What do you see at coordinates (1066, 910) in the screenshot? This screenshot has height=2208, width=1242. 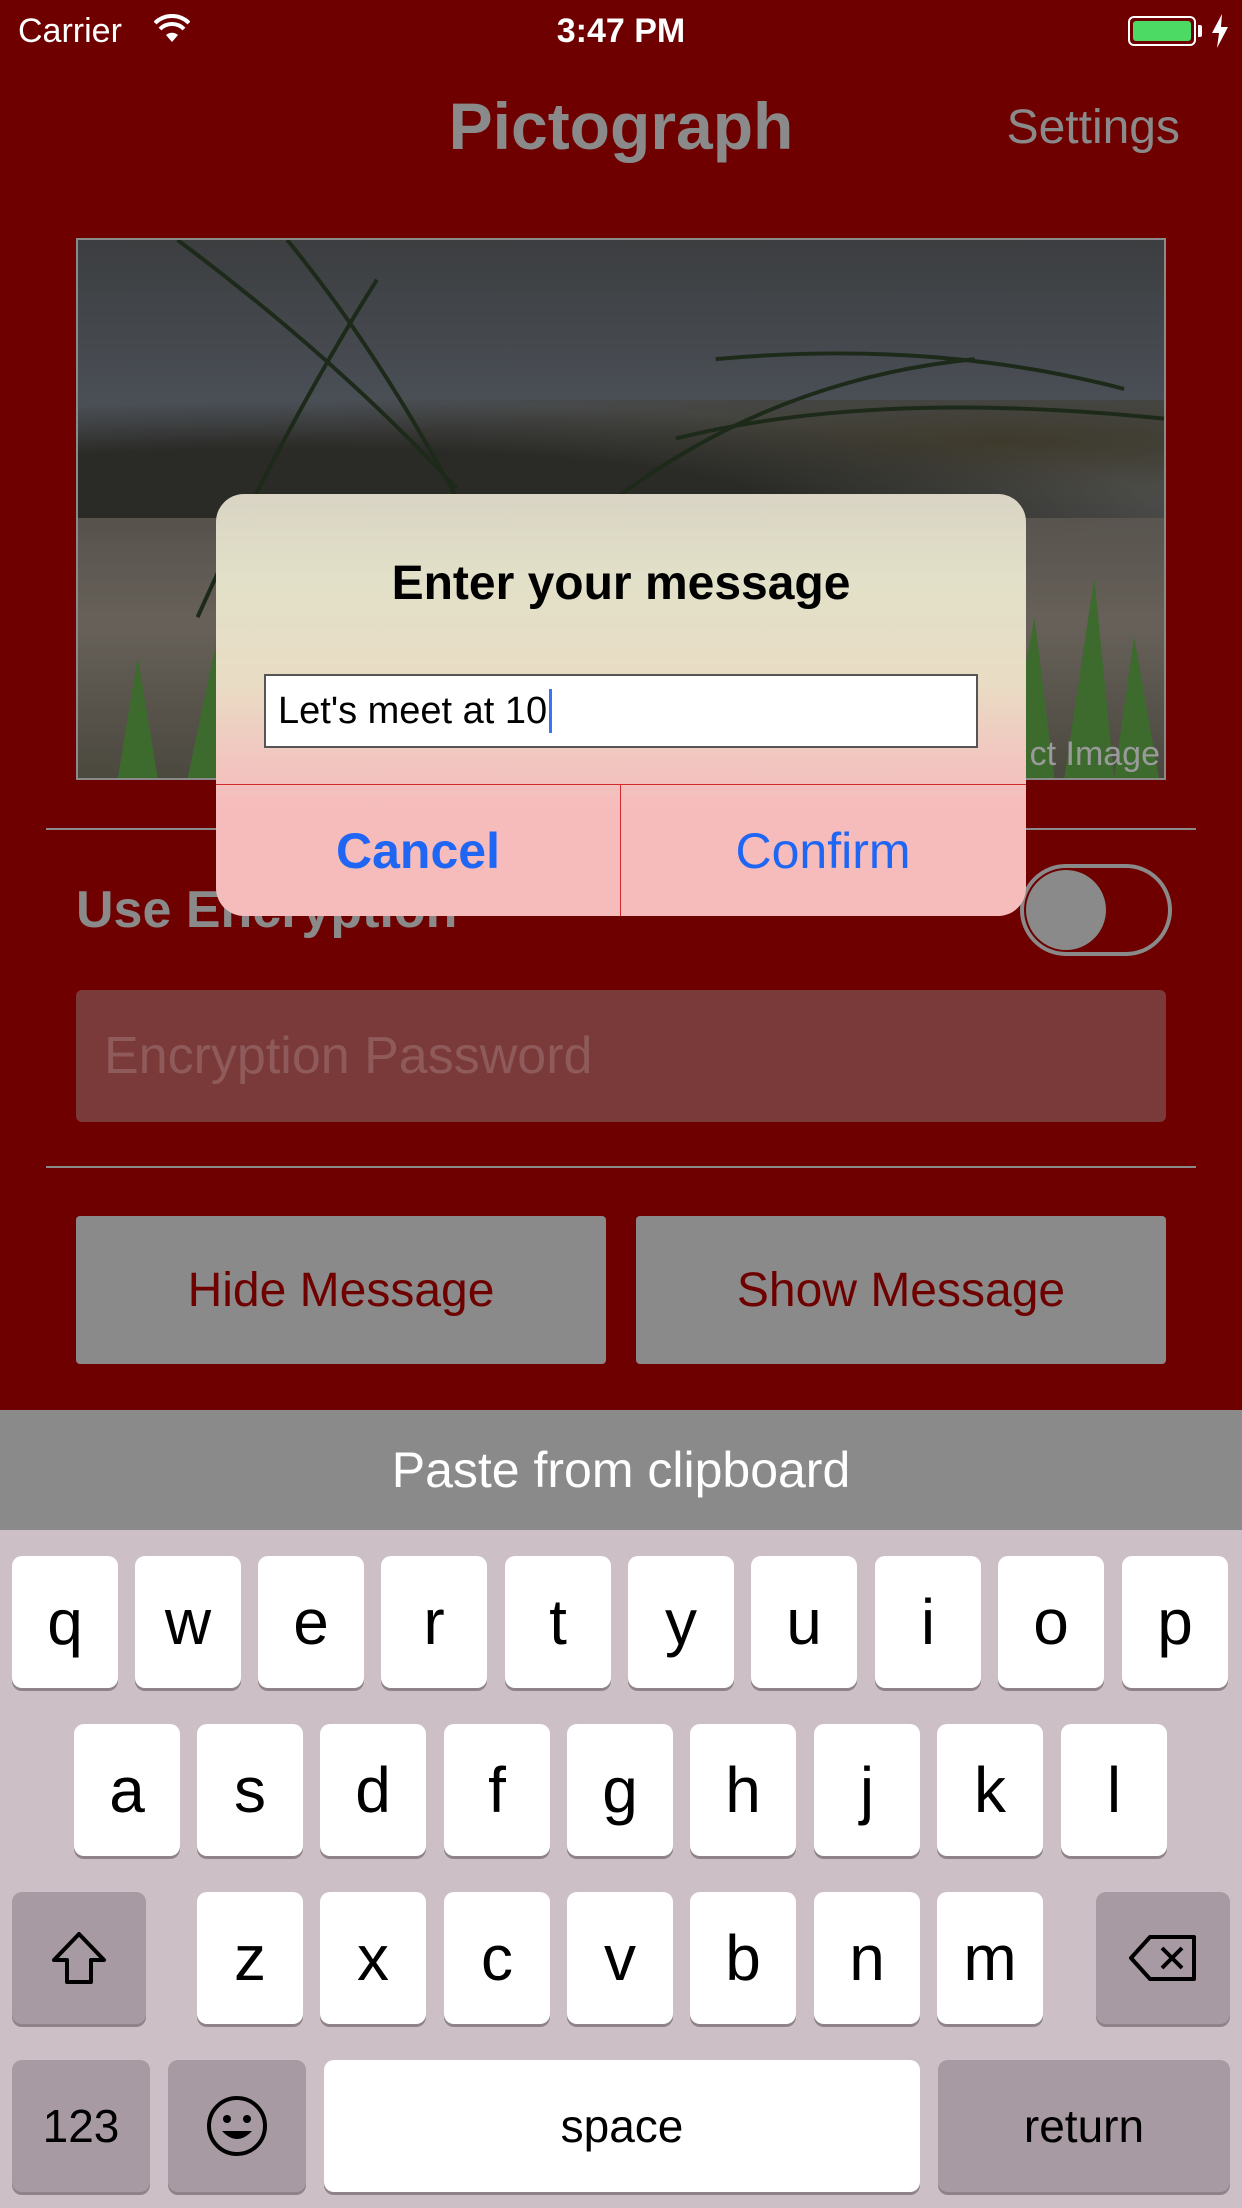 I see `toggle-knob` at bounding box center [1066, 910].